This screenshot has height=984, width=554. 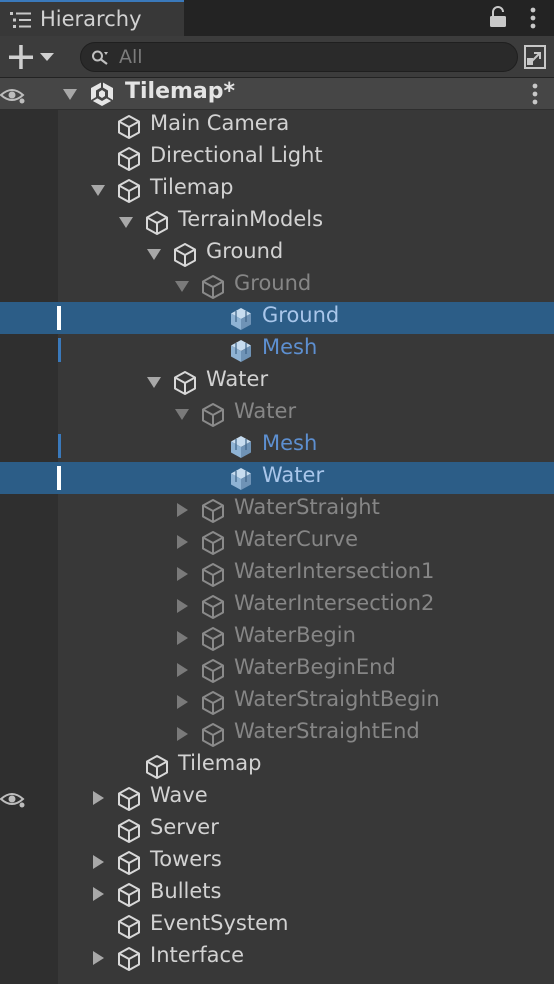 What do you see at coordinates (334, 571) in the screenshot?
I see `row-label: WaterIntersection1` at bounding box center [334, 571].